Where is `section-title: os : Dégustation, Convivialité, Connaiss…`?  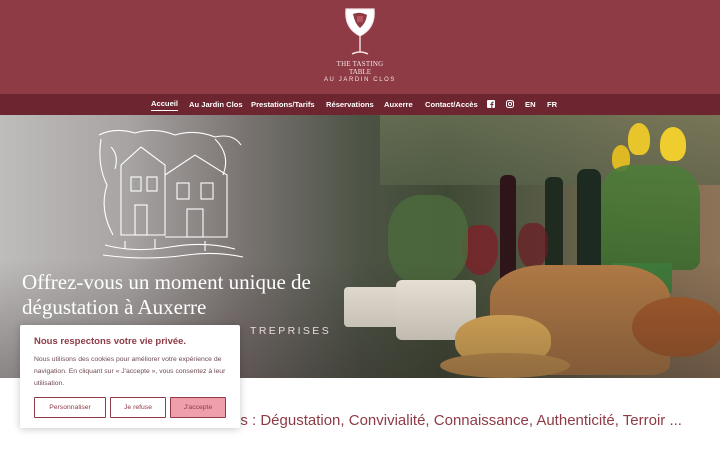 section-title: os : Dégustation, Convivialité, Connaiss… is located at coordinates (457, 420).